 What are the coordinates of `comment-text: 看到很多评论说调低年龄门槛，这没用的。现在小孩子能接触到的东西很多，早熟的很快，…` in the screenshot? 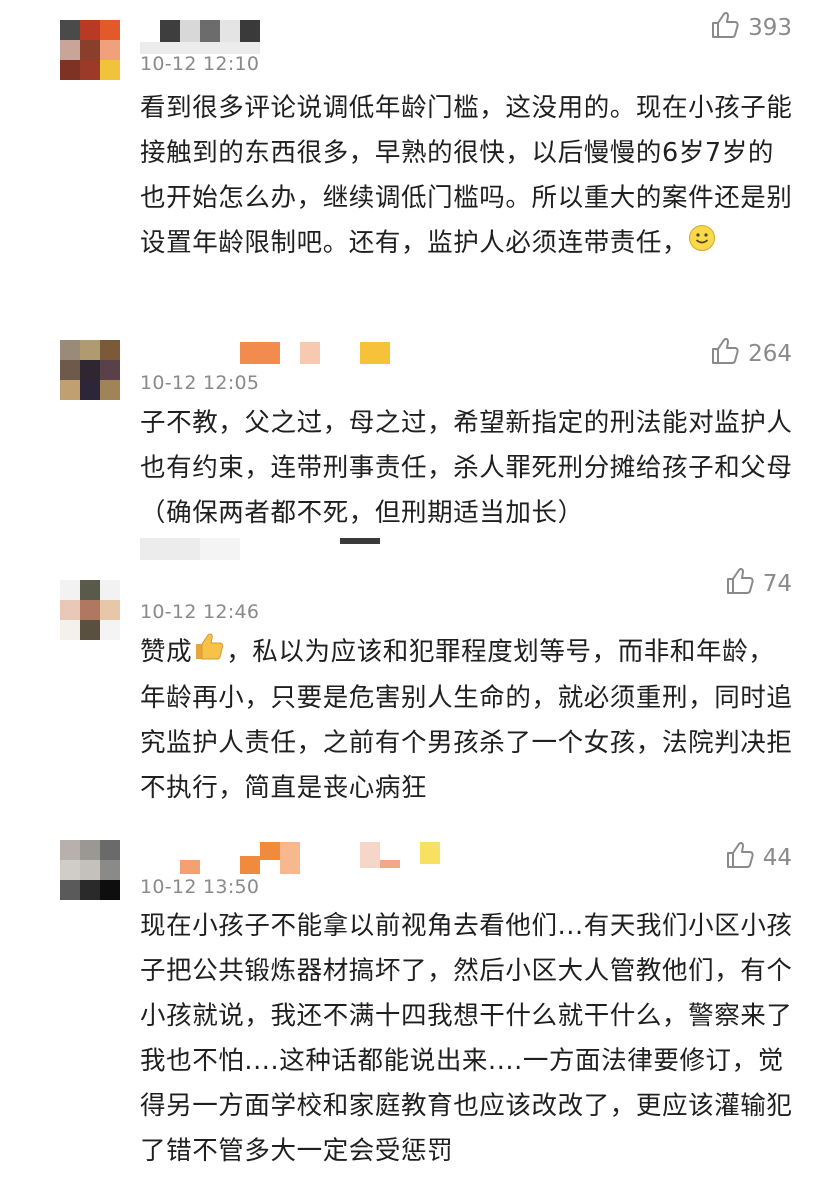 It's located at (470, 176).